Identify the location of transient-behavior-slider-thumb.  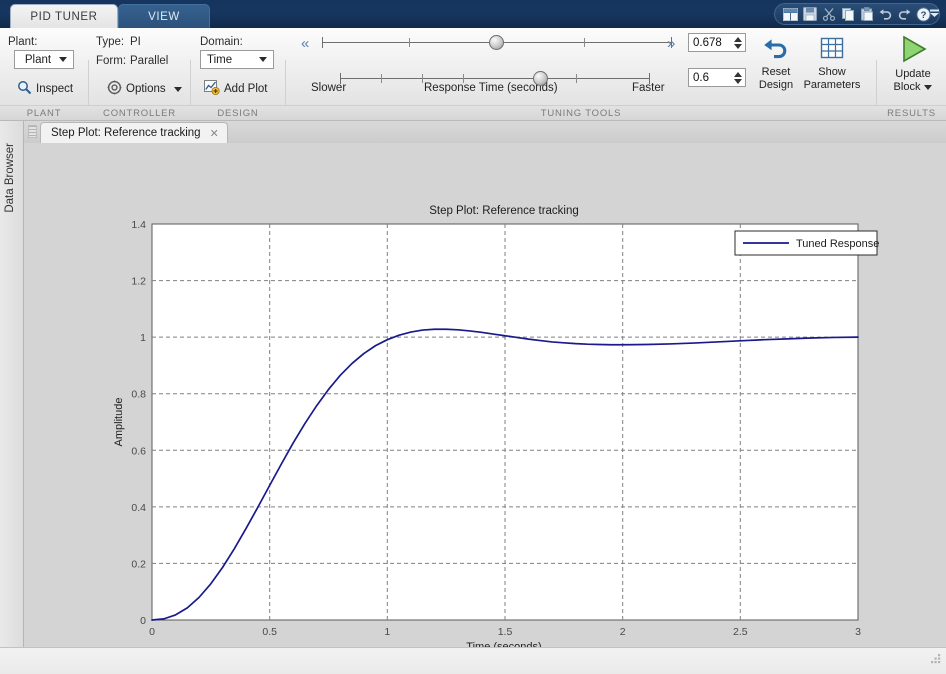
(540, 78).